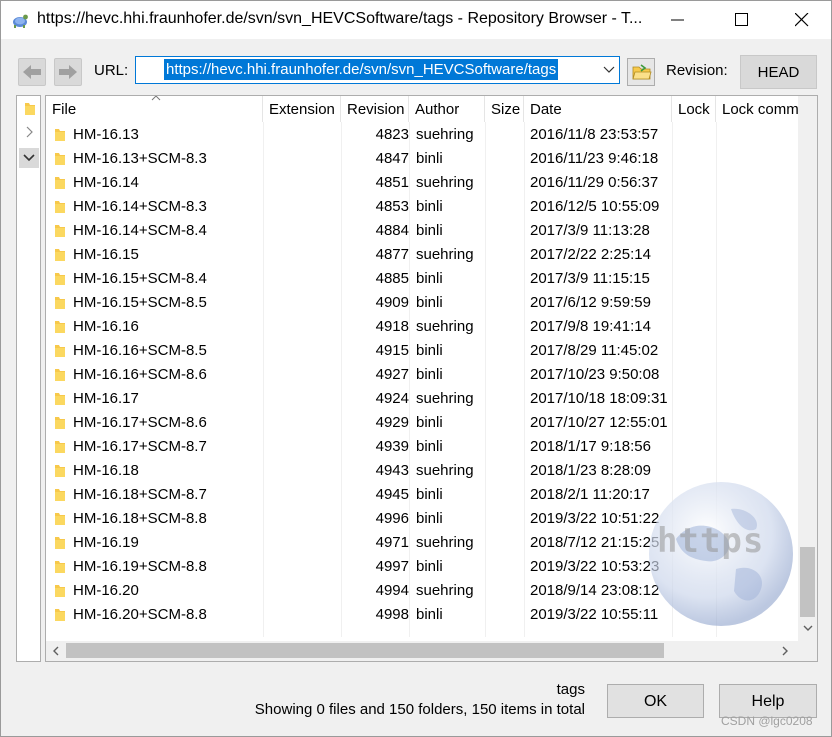  What do you see at coordinates (757, 109) in the screenshot?
I see `column-header-lock-comment: Lock comm` at bounding box center [757, 109].